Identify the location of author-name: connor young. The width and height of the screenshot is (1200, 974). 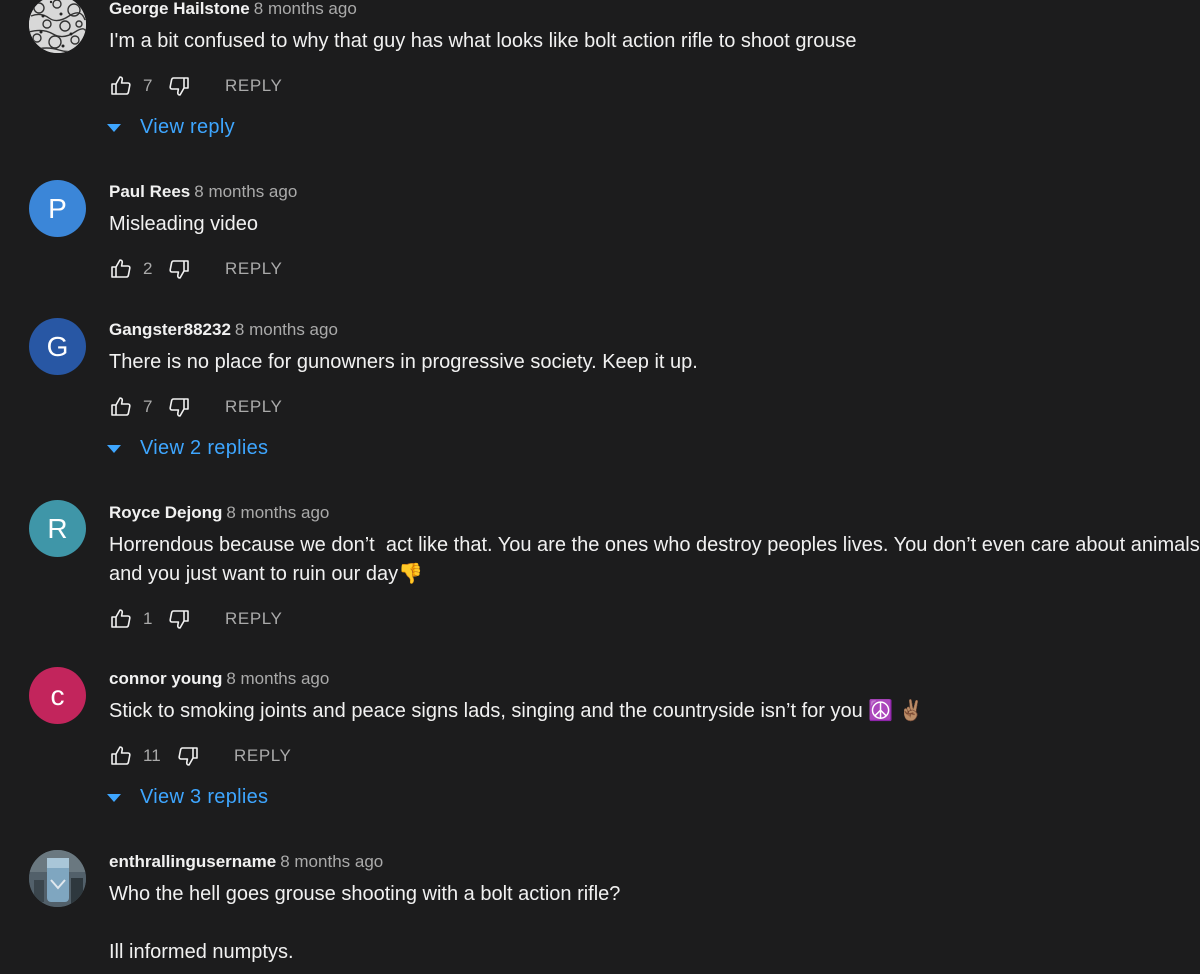
(165, 678).